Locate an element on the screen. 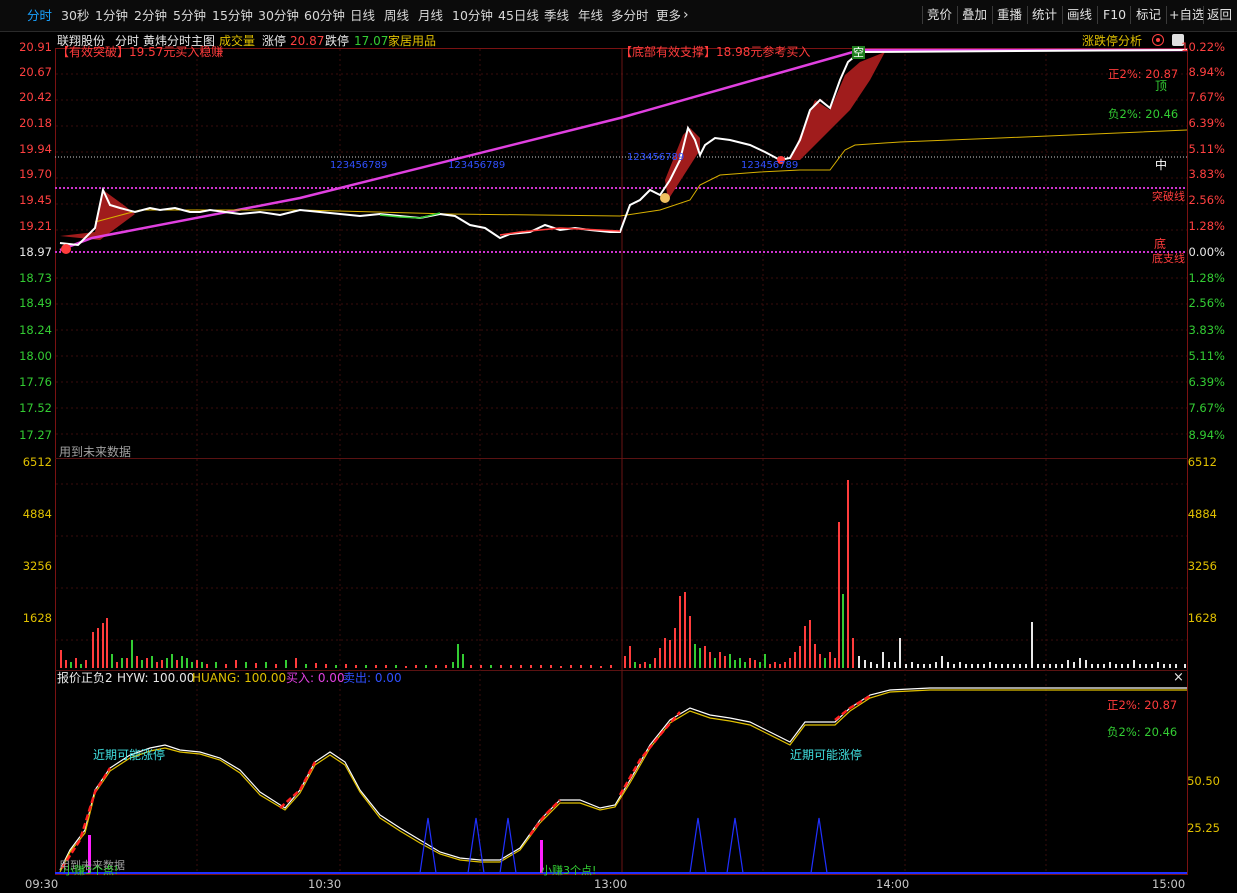 This screenshot has width=1237, height=893. indicator-tick: 25.25 is located at coordinates (1203, 828).